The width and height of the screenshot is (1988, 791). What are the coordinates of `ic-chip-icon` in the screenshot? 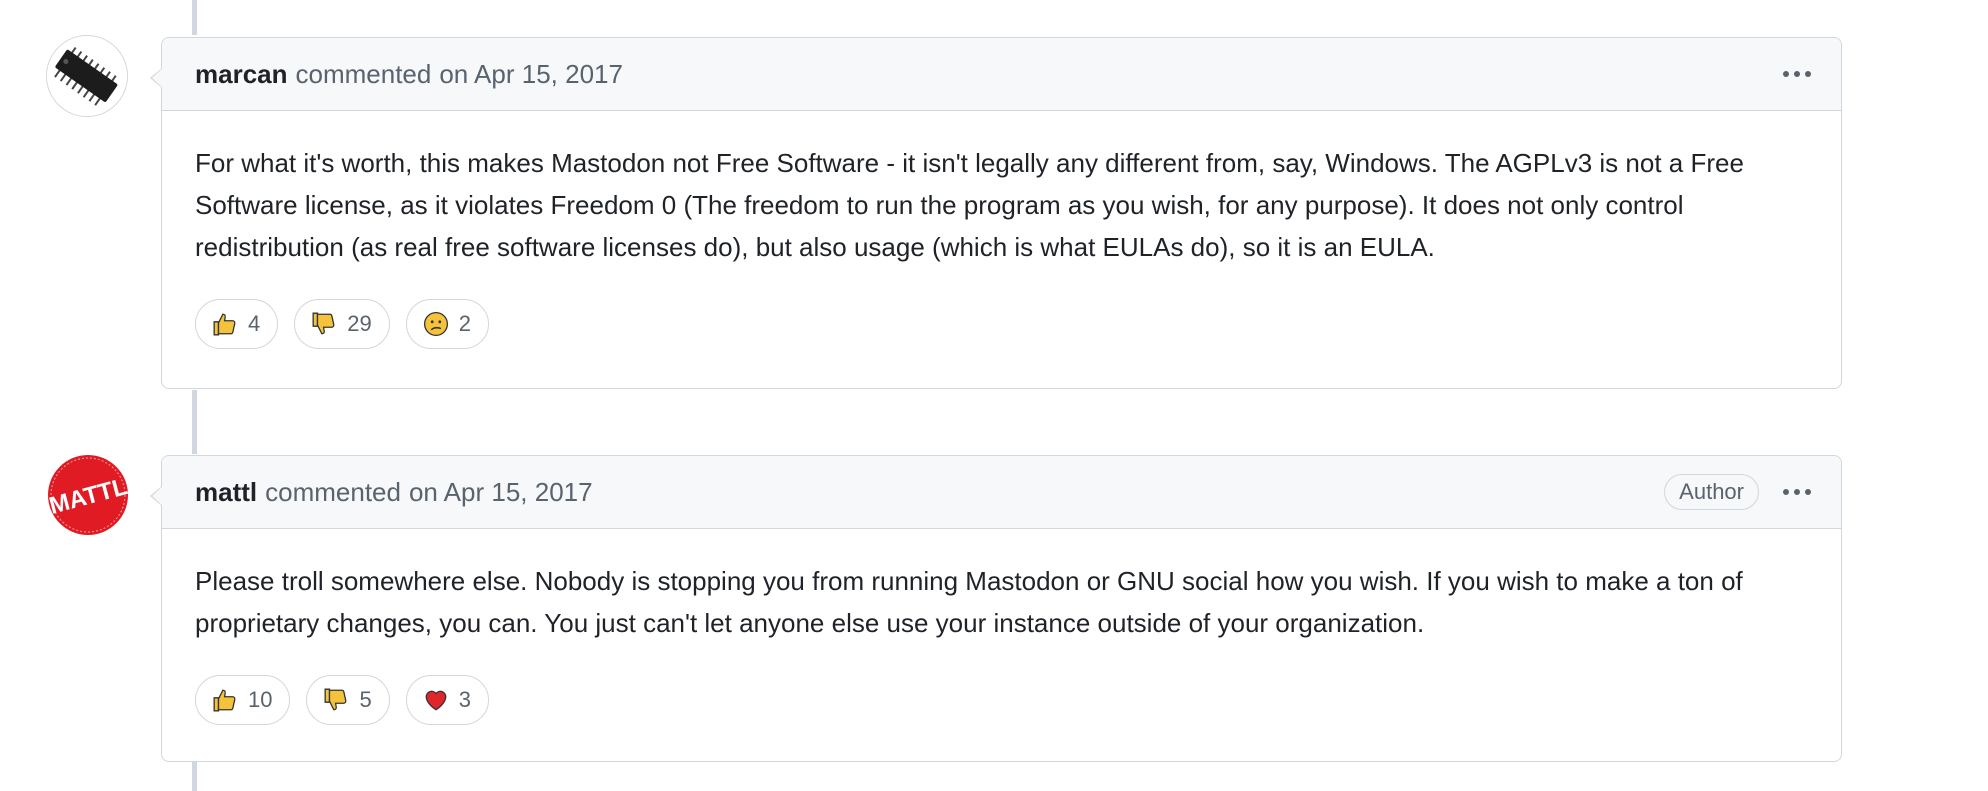 It's located at (87, 76).